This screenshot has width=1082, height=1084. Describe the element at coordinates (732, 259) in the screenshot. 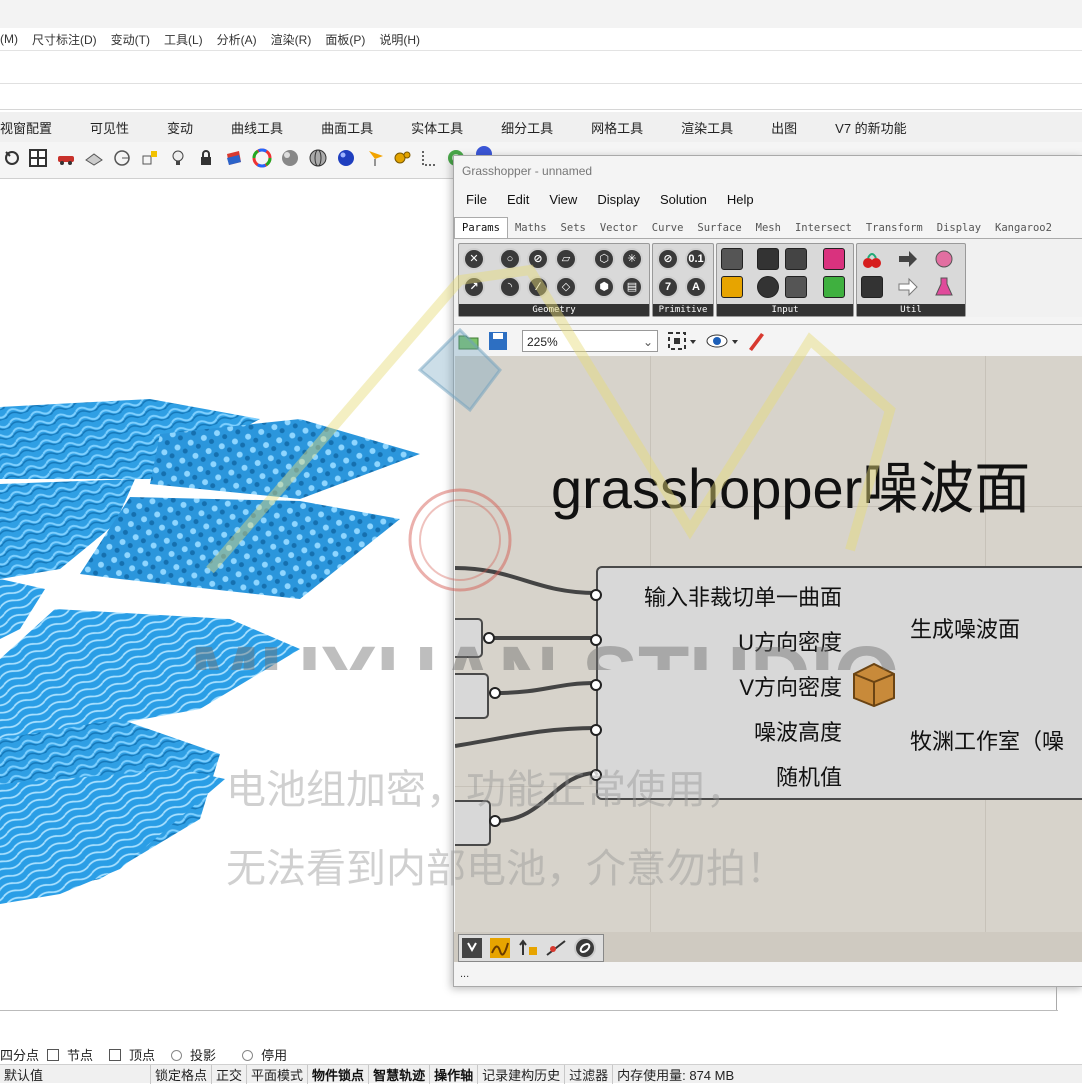

I see `panel-input-icon` at that location.